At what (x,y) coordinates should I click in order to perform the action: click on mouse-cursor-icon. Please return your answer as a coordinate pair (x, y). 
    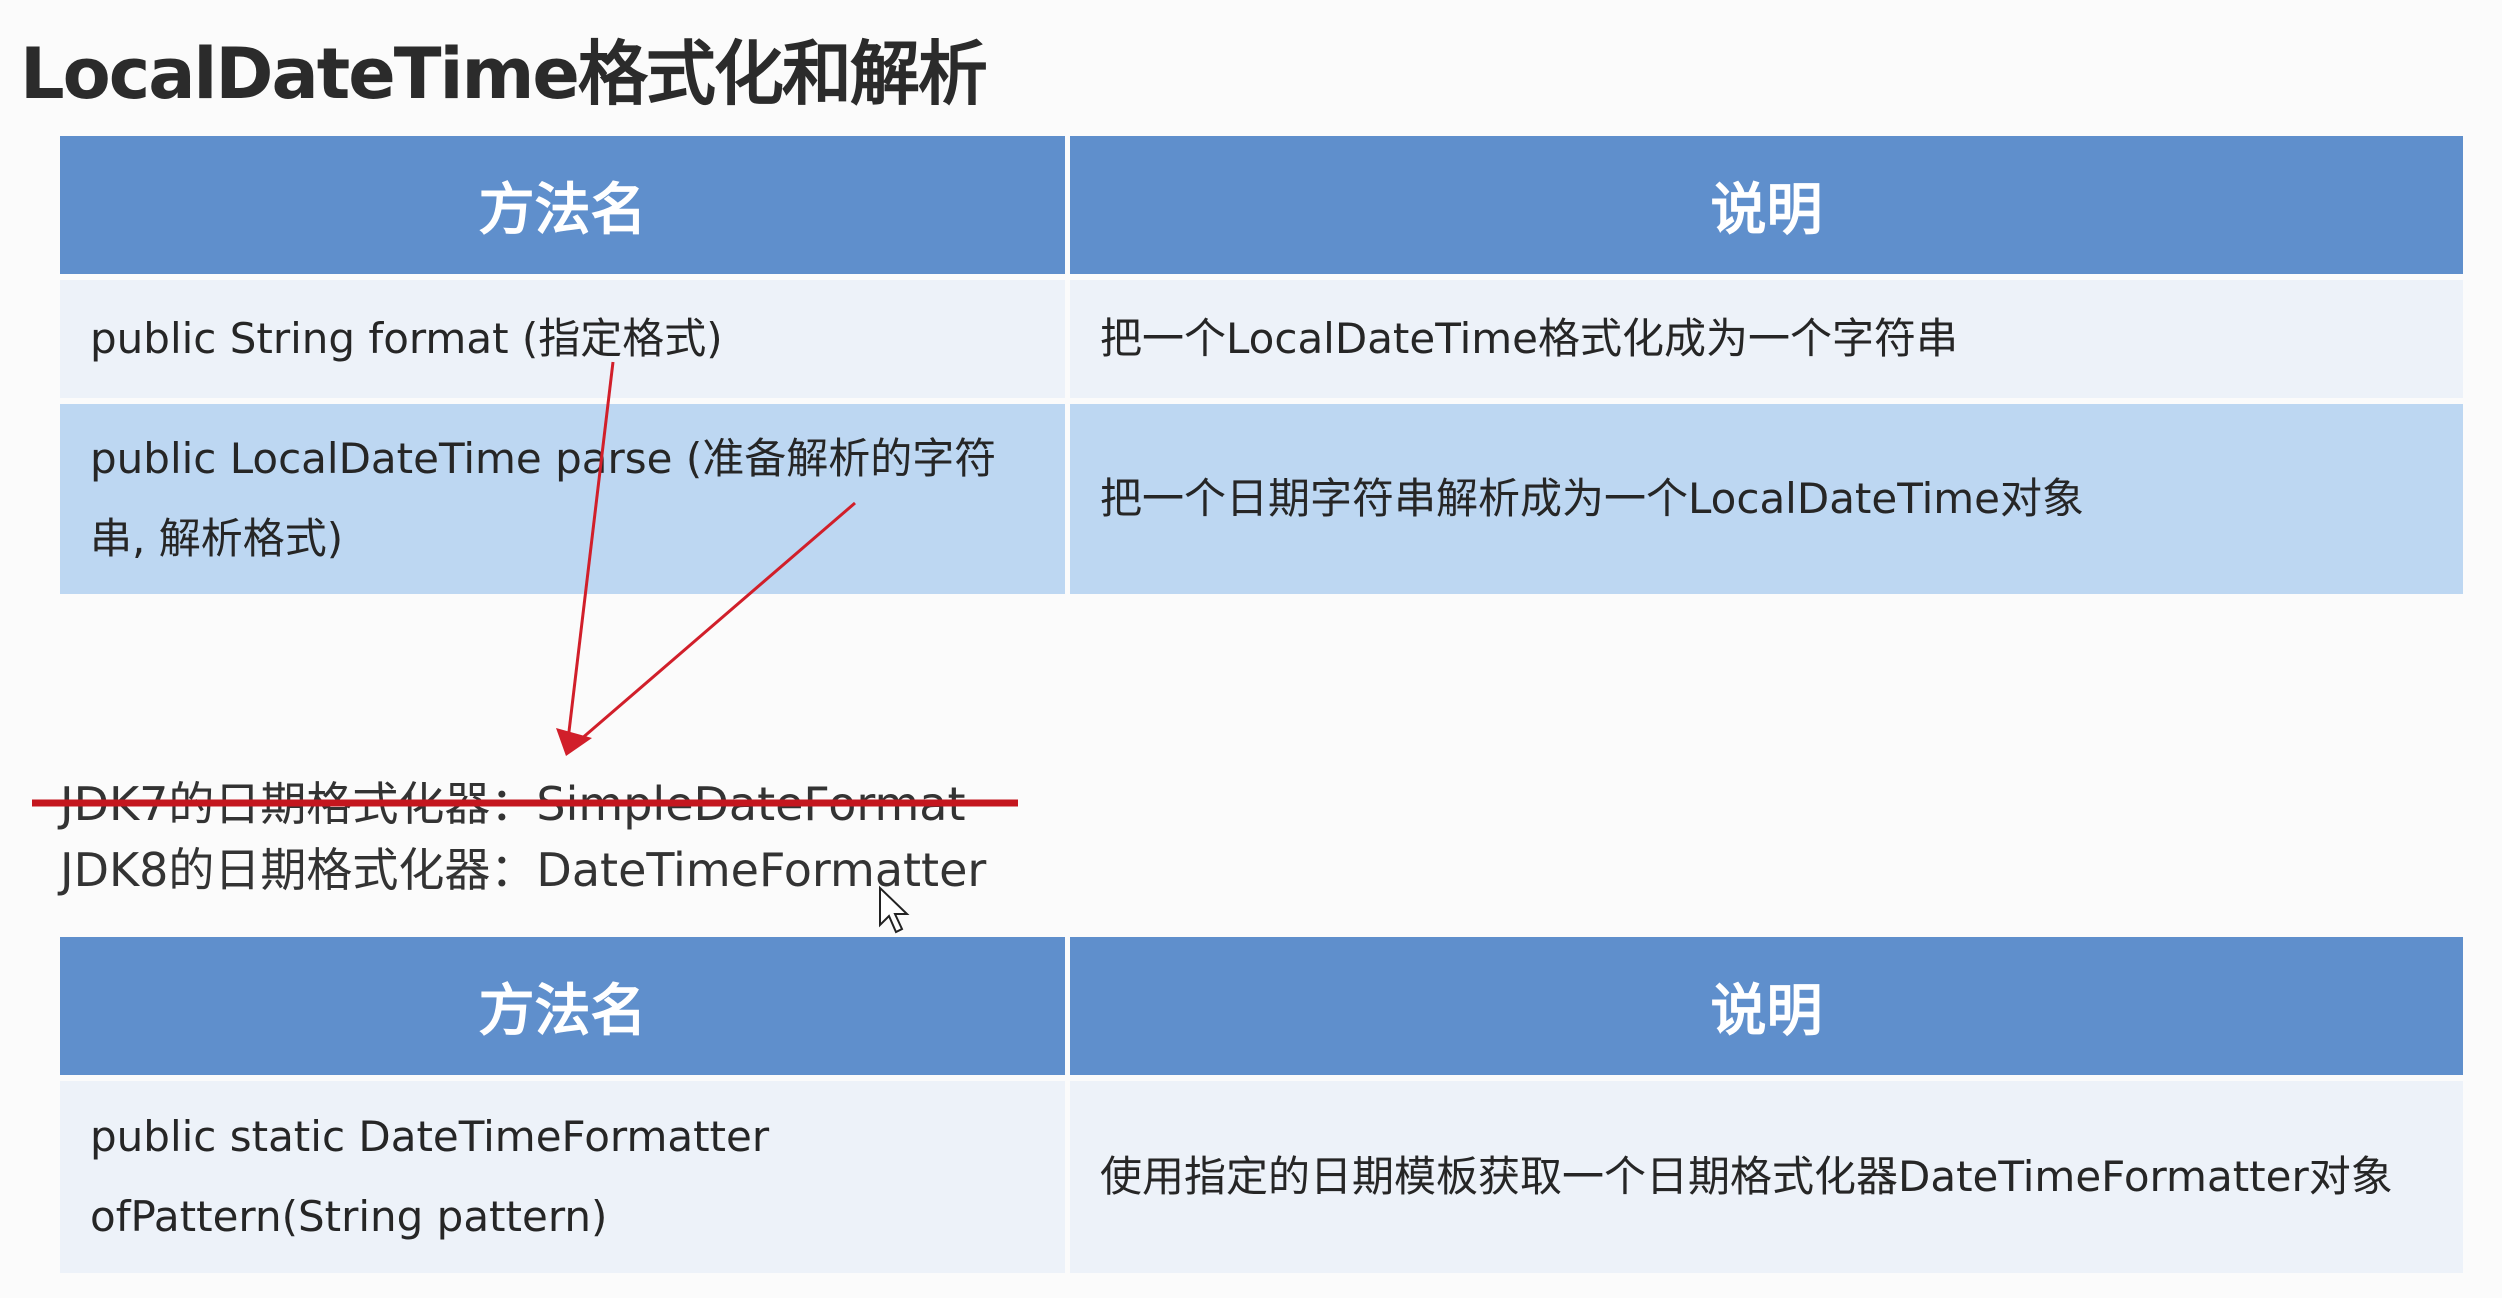
    Looking at the image, I should click on (894, 909).